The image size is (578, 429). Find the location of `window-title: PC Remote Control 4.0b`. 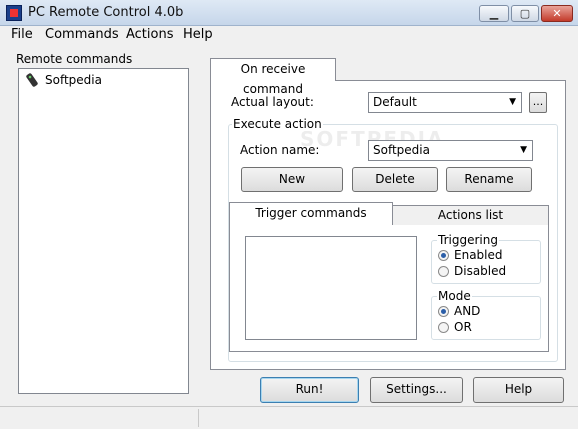

window-title: PC Remote Control 4.0b is located at coordinates (106, 12).